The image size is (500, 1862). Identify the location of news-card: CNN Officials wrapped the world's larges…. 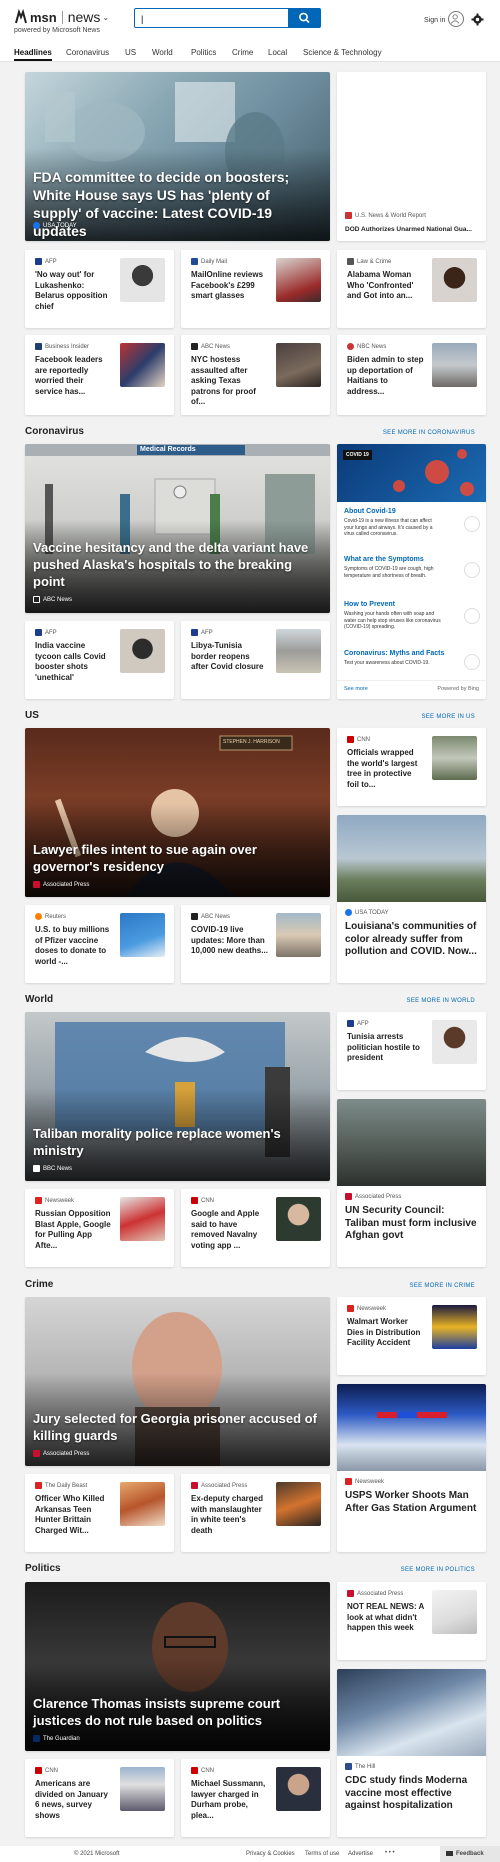
(411, 767).